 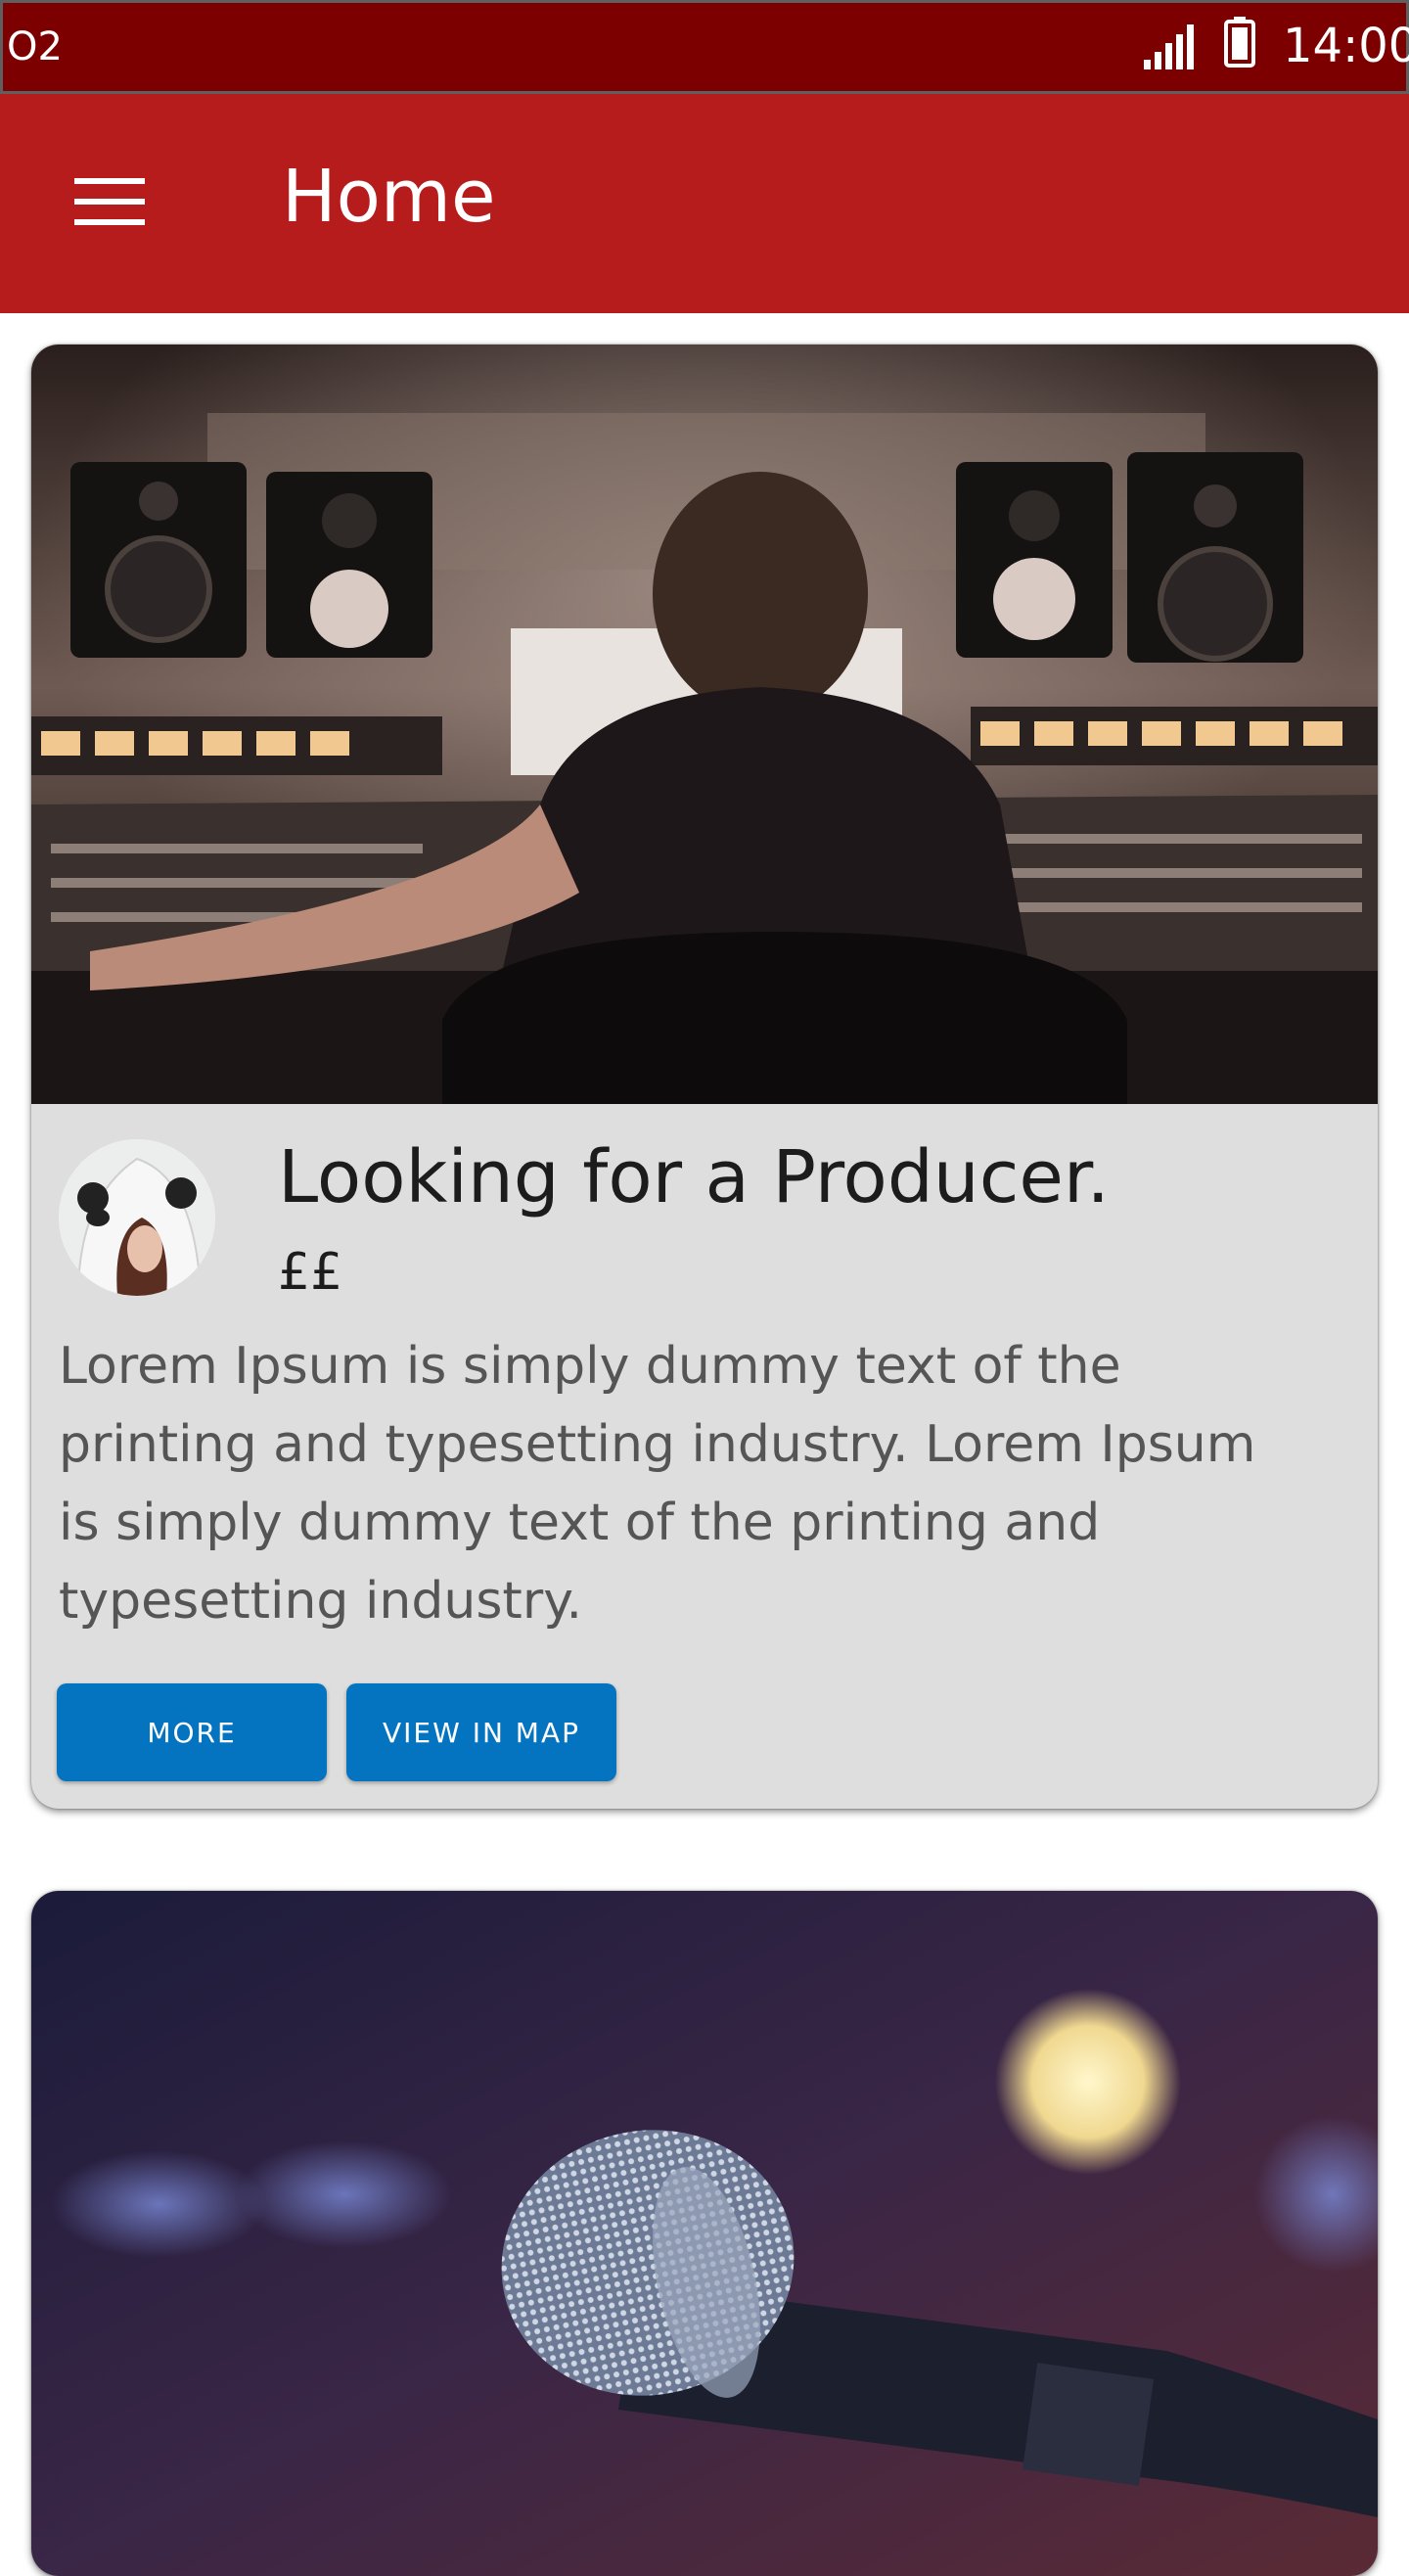 I want to click on post-title: Looking for a Producer., so click(x=695, y=1177).